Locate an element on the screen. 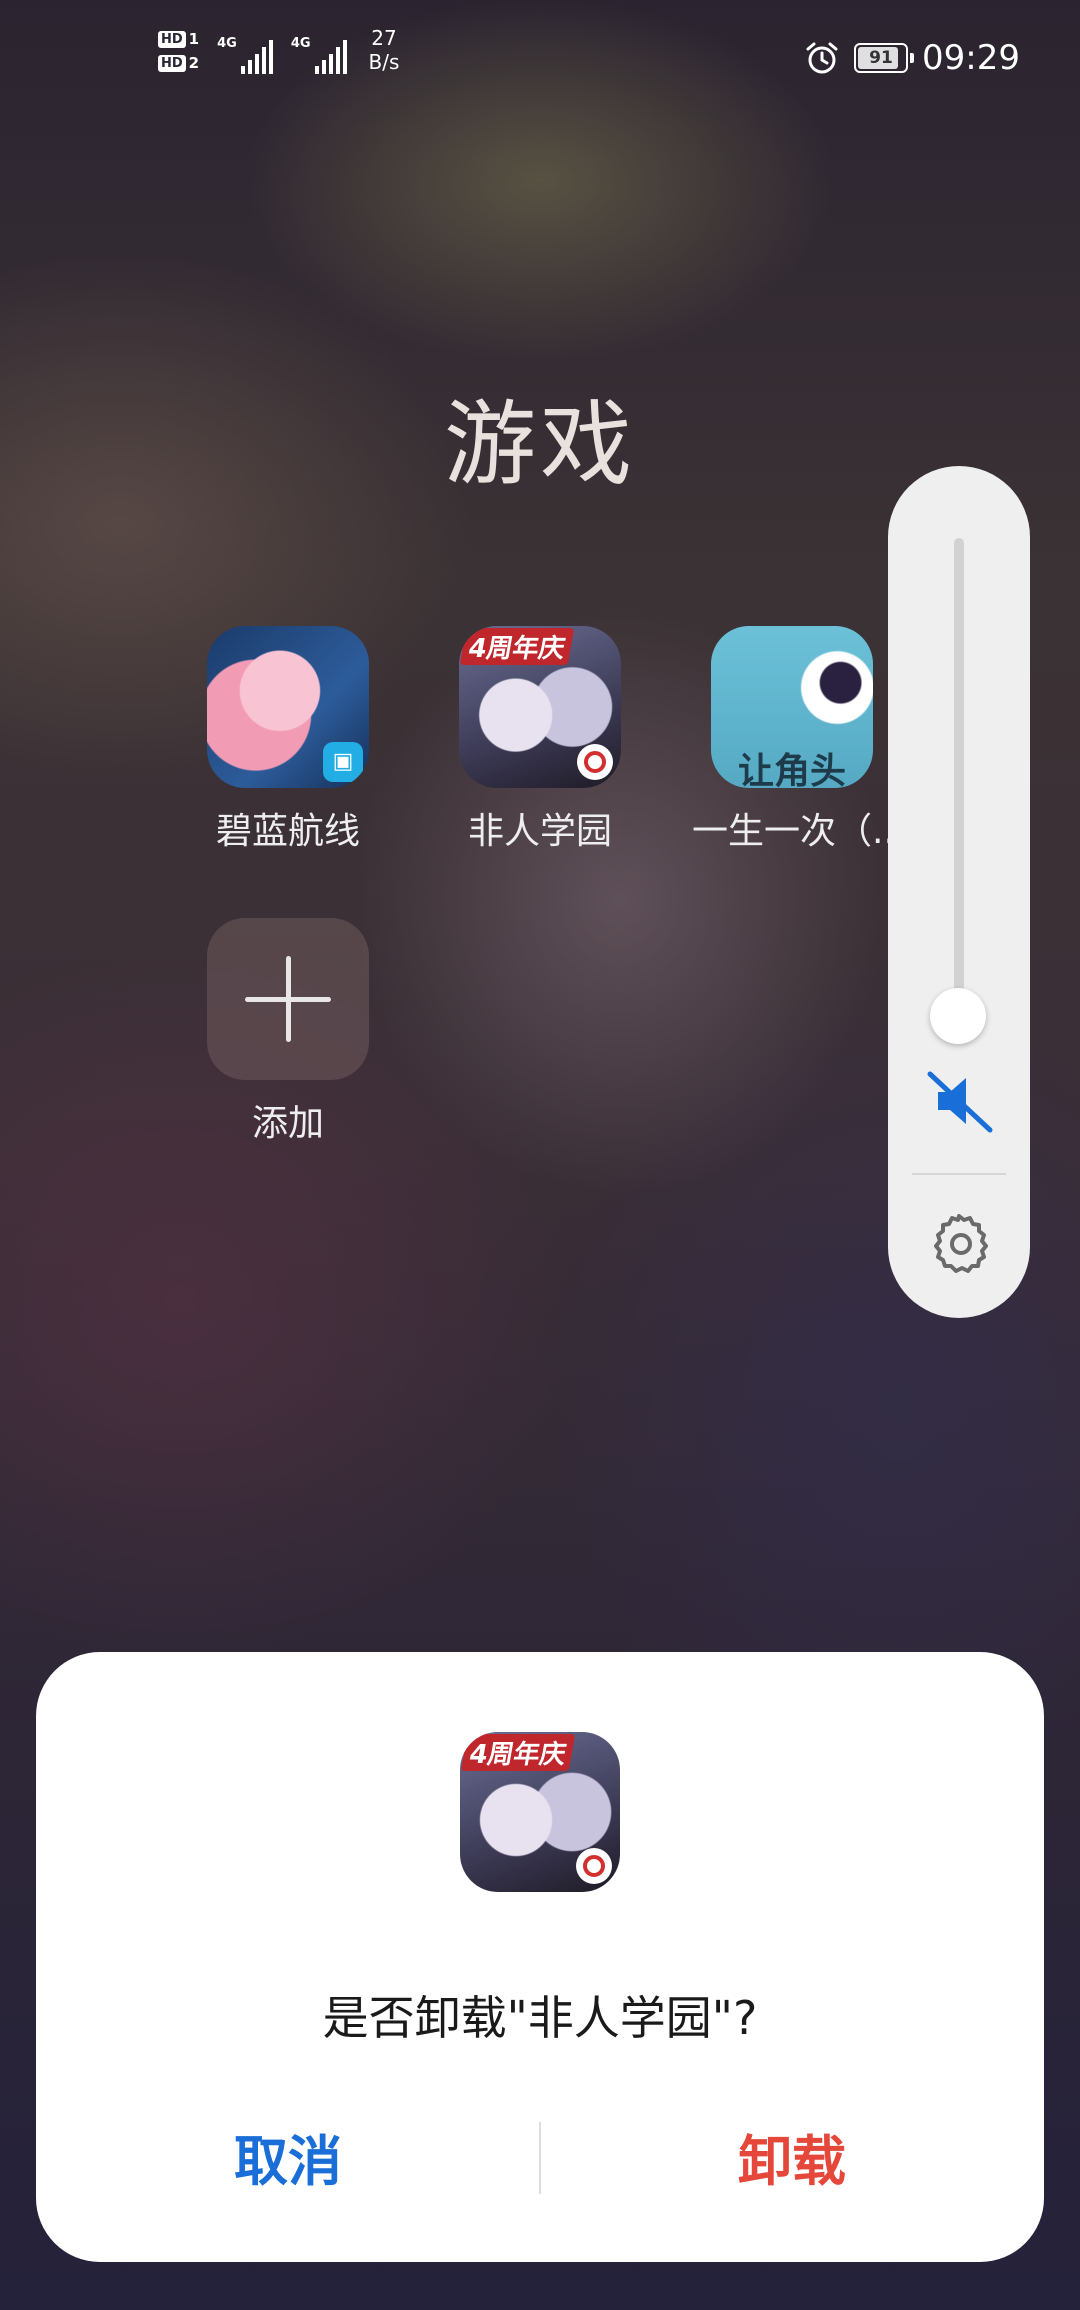  status-right: 91 09:29 is located at coordinates (912, 58).